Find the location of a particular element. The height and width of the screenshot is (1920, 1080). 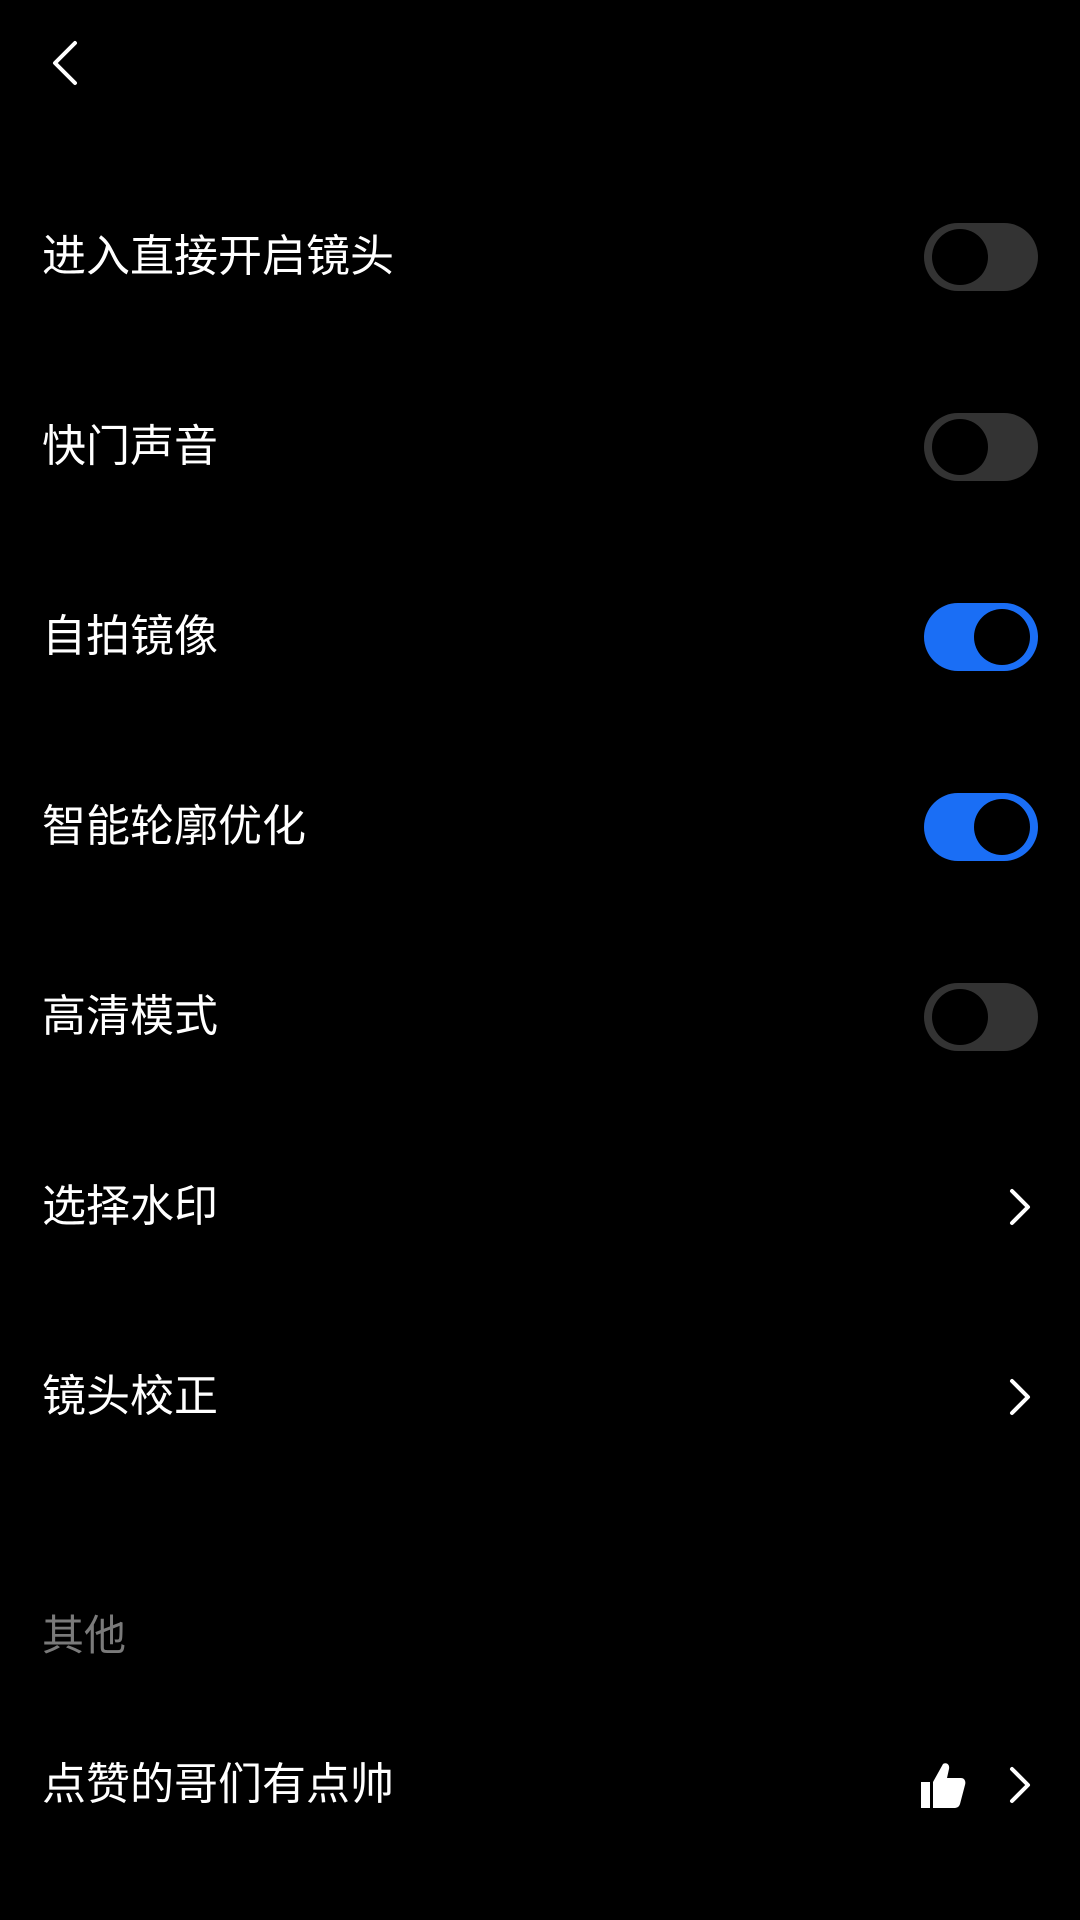

setting-label: 镜头校正 is located at coordinates (130, 1396).